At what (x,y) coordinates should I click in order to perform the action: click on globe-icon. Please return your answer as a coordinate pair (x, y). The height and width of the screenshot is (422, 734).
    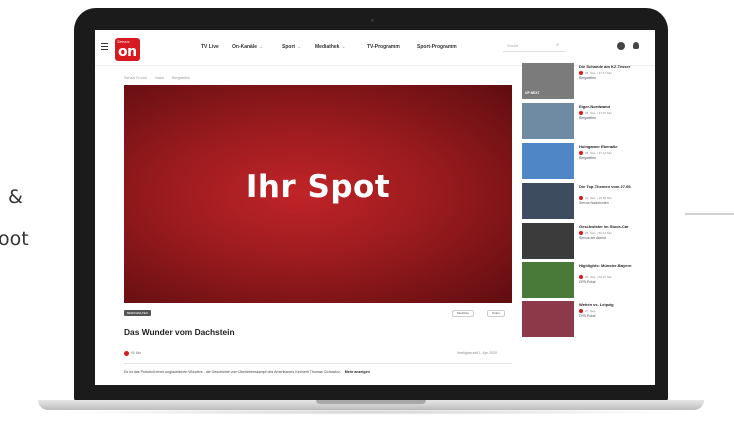
    Looking at the image, I should click on (621, 46).